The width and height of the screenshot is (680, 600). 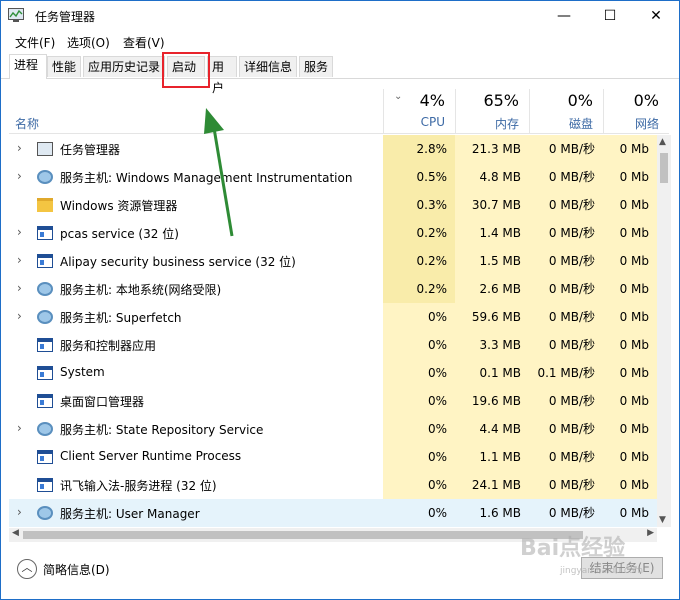 What do you see at coordinates (664, 331) in the screenshot?
I see `vertical-scrollbar: ▲ ▼` at bounding box center [664, 331].